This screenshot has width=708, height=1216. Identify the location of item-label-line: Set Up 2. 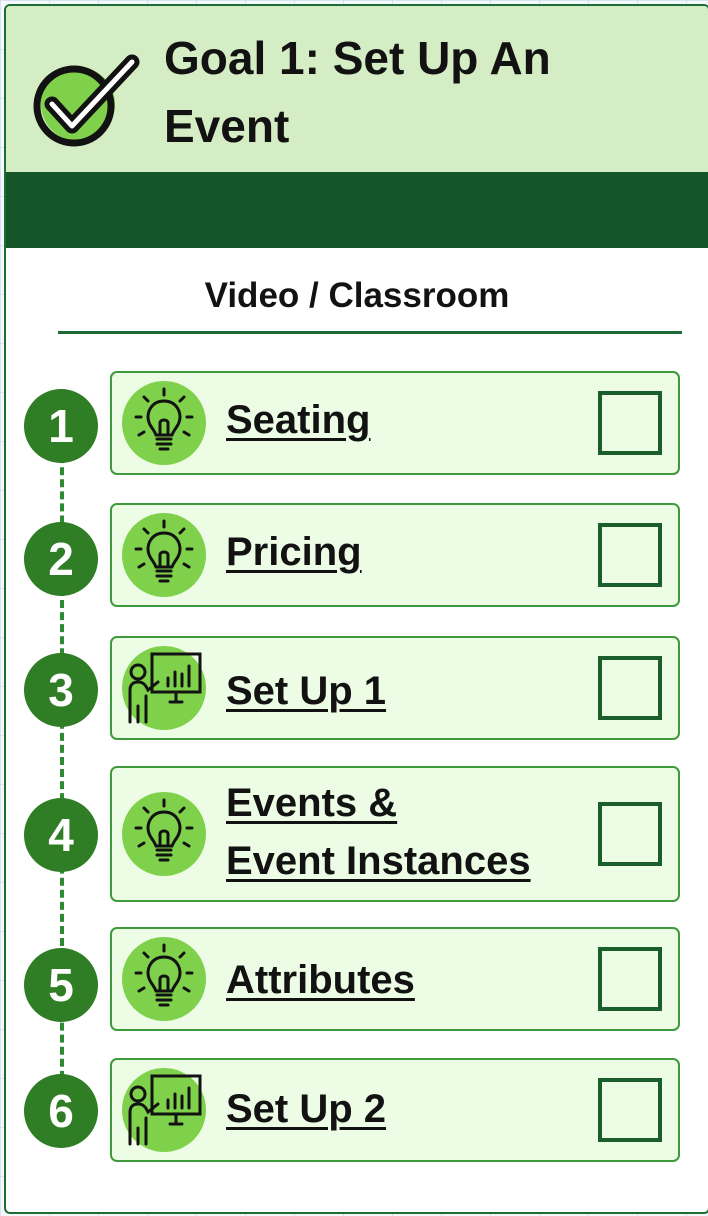
(306, 1109).